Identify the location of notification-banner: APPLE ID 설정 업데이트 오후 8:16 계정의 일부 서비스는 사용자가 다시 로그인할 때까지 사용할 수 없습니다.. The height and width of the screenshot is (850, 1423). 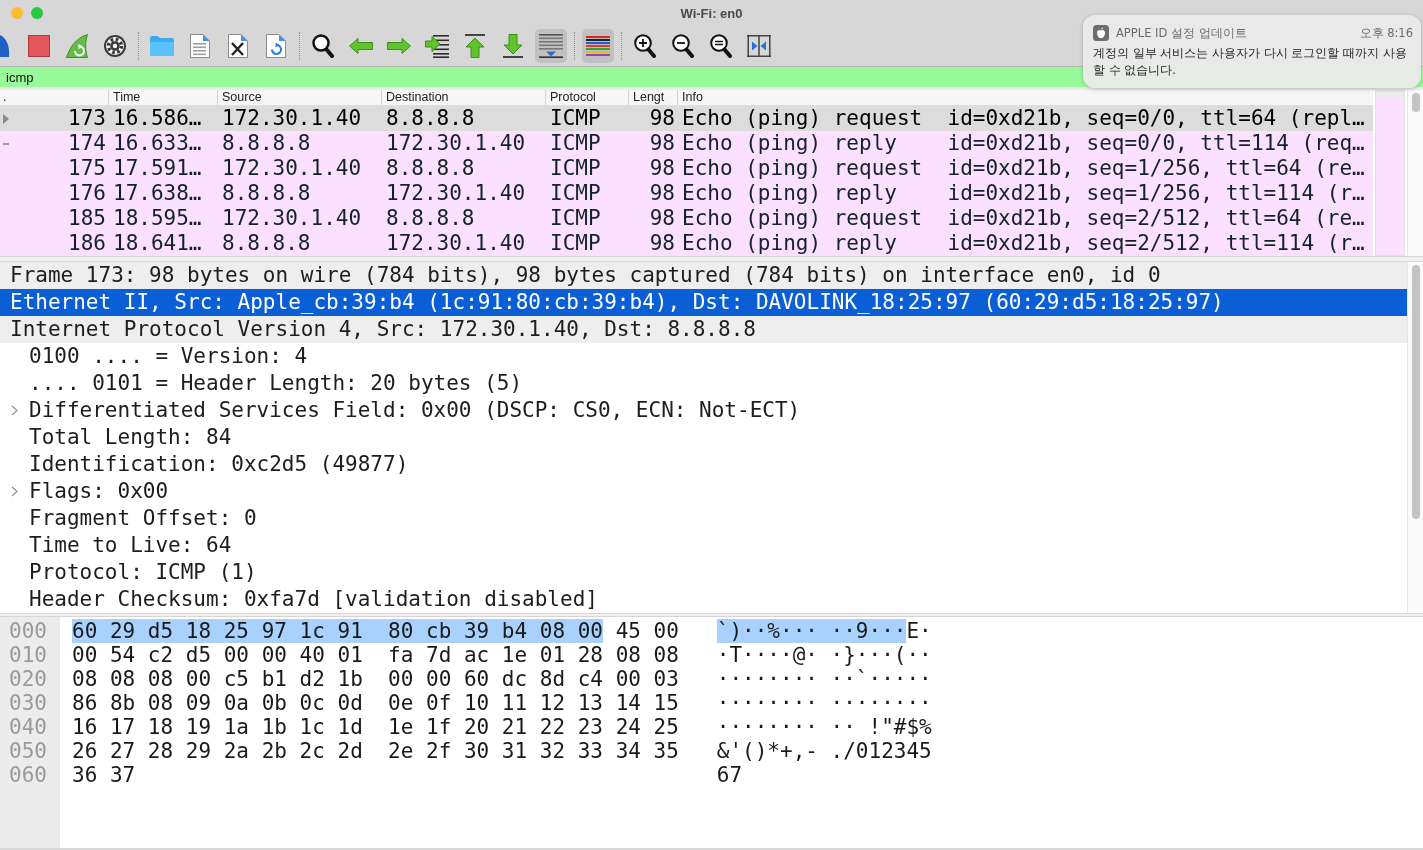
(1252, 51).